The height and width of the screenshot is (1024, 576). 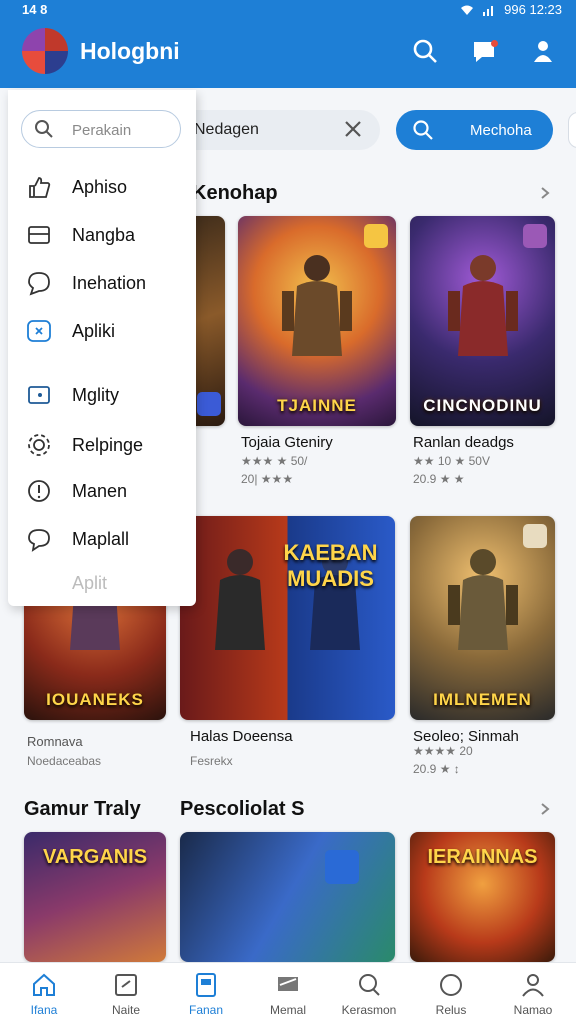 I want to click on search-button-label: Mechoha, so click(x=501, y=130).